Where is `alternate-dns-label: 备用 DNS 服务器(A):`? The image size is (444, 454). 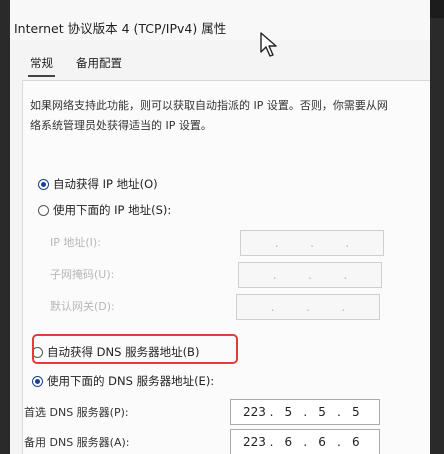
alternate-dns-label: 备用 DNS 服务器(A): is located at coordinates (77, 442).